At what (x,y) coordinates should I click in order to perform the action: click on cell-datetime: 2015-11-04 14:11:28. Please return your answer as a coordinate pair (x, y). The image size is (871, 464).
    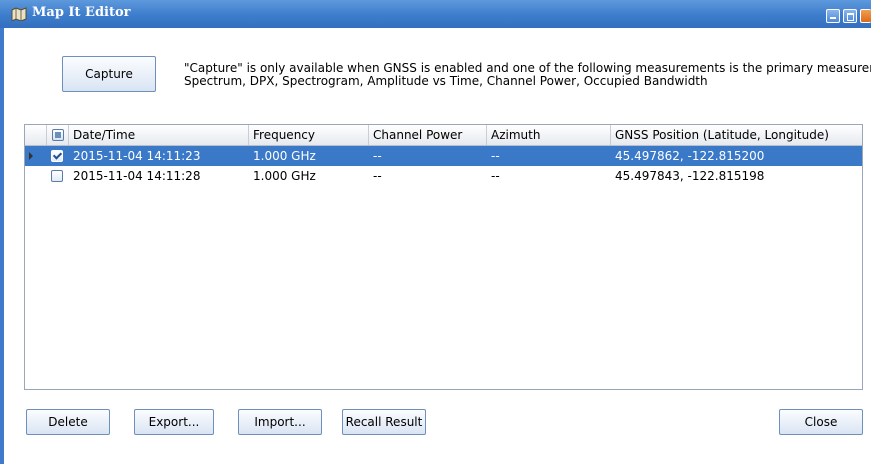
    Looking at the image, I should click on (137, 176).